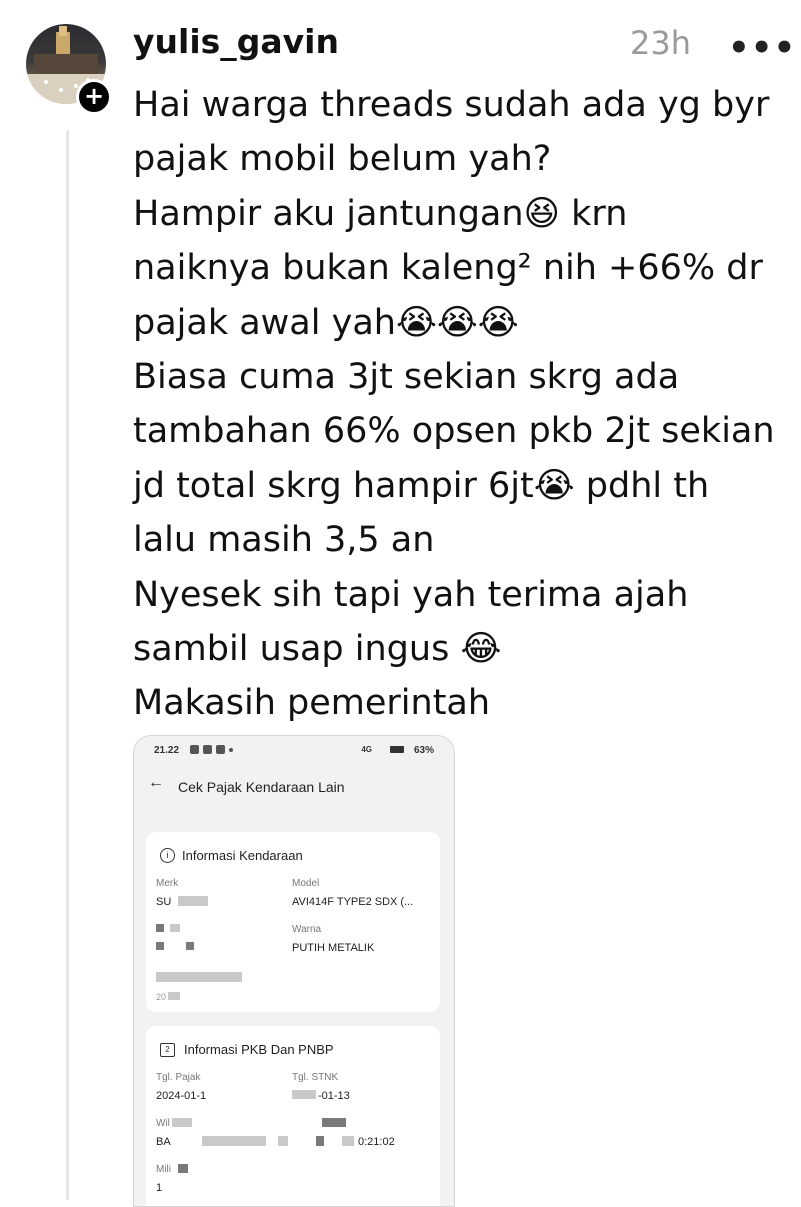 The width and height of the screenshot is (801, 1207). What do you see at coordinates (167, 855) in the screenshot?
I see `info-icon: i` at bounding box center [167, 855].